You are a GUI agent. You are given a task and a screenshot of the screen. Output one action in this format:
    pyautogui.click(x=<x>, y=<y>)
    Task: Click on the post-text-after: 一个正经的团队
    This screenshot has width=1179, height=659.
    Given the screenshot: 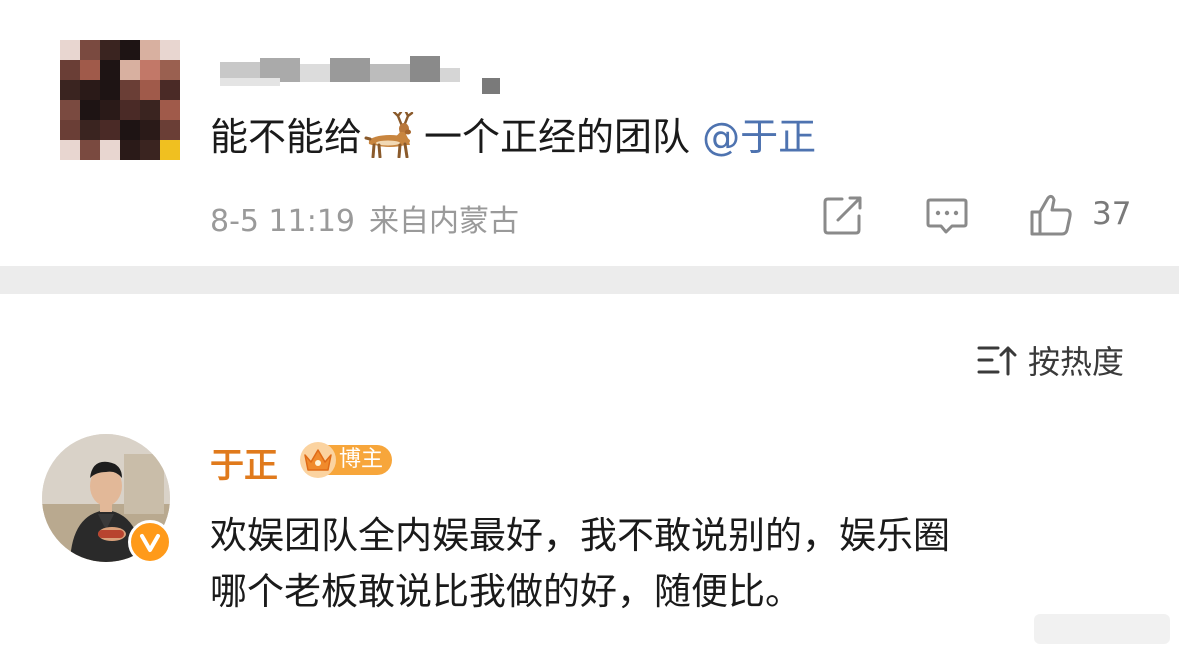 What is the action you would take?
    pyautogui.click(x=557, y=137)
    